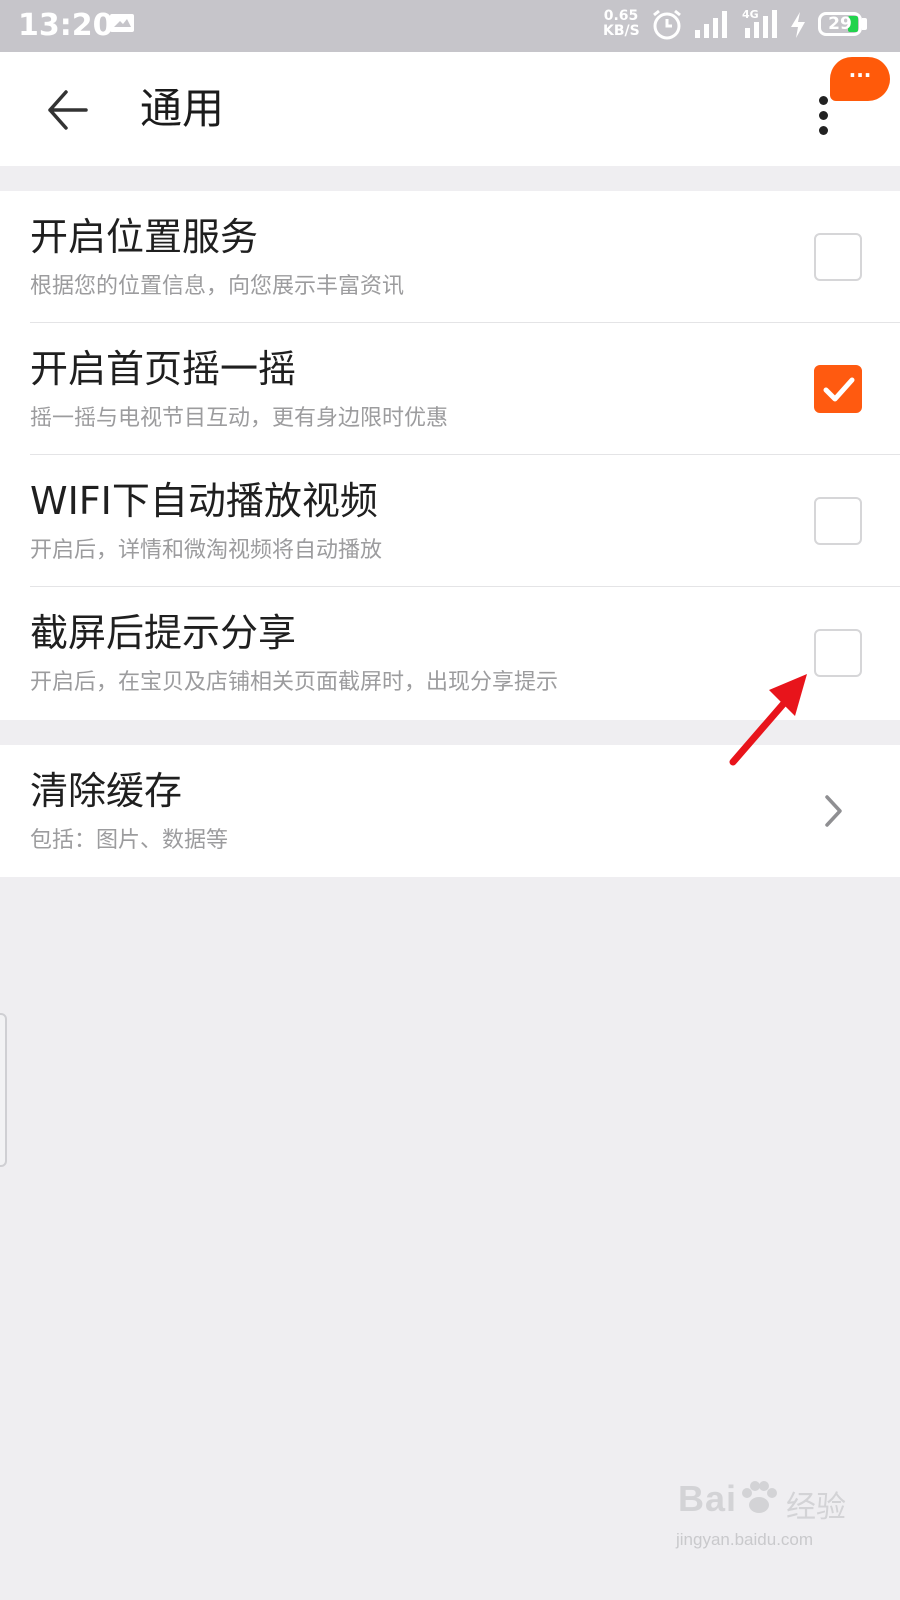  What do you see at coordinates (864, 24) in the screenshot?
I see `battery-tip` at bounding box center [864, 24].